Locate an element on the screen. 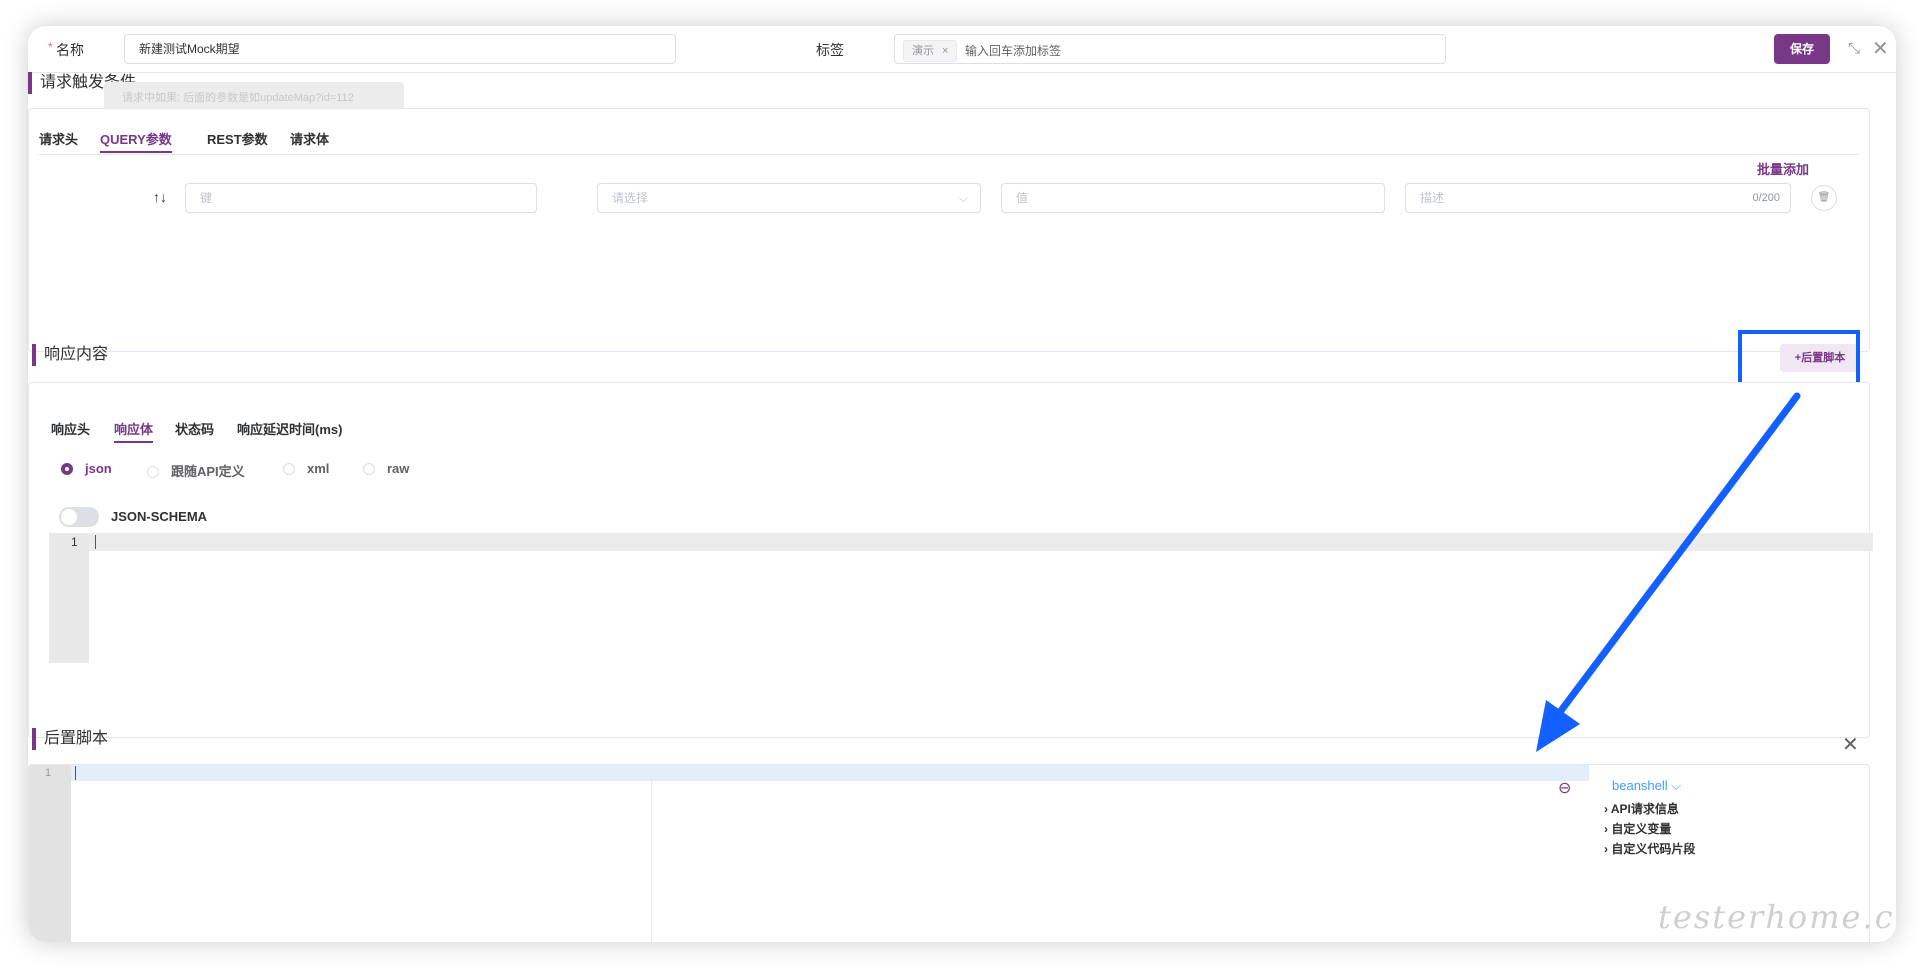  annotation-arrow-head is located at coordinates (1558, 726).